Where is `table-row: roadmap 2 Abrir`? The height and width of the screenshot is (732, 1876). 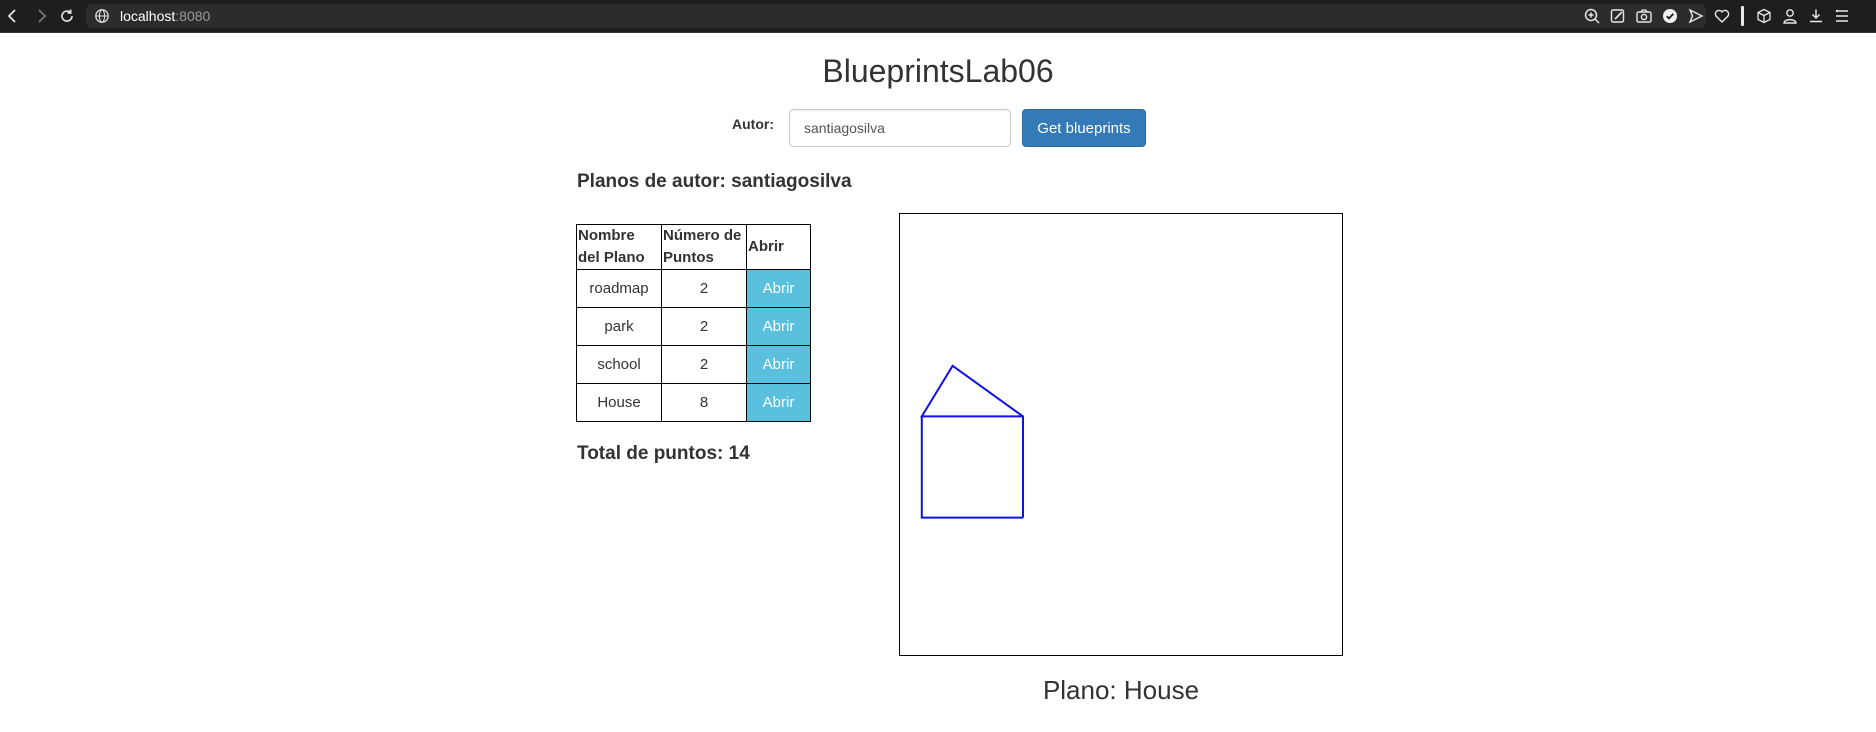
table-row: roadmap 2 Abrir is located at coordinates (693, 288).